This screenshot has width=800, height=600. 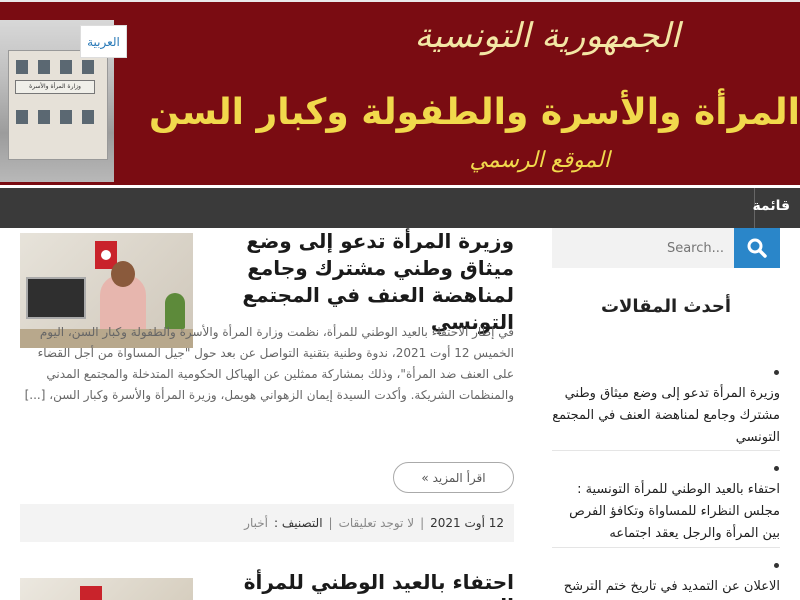 I want to click on person-head, so click(x=123, y=274).